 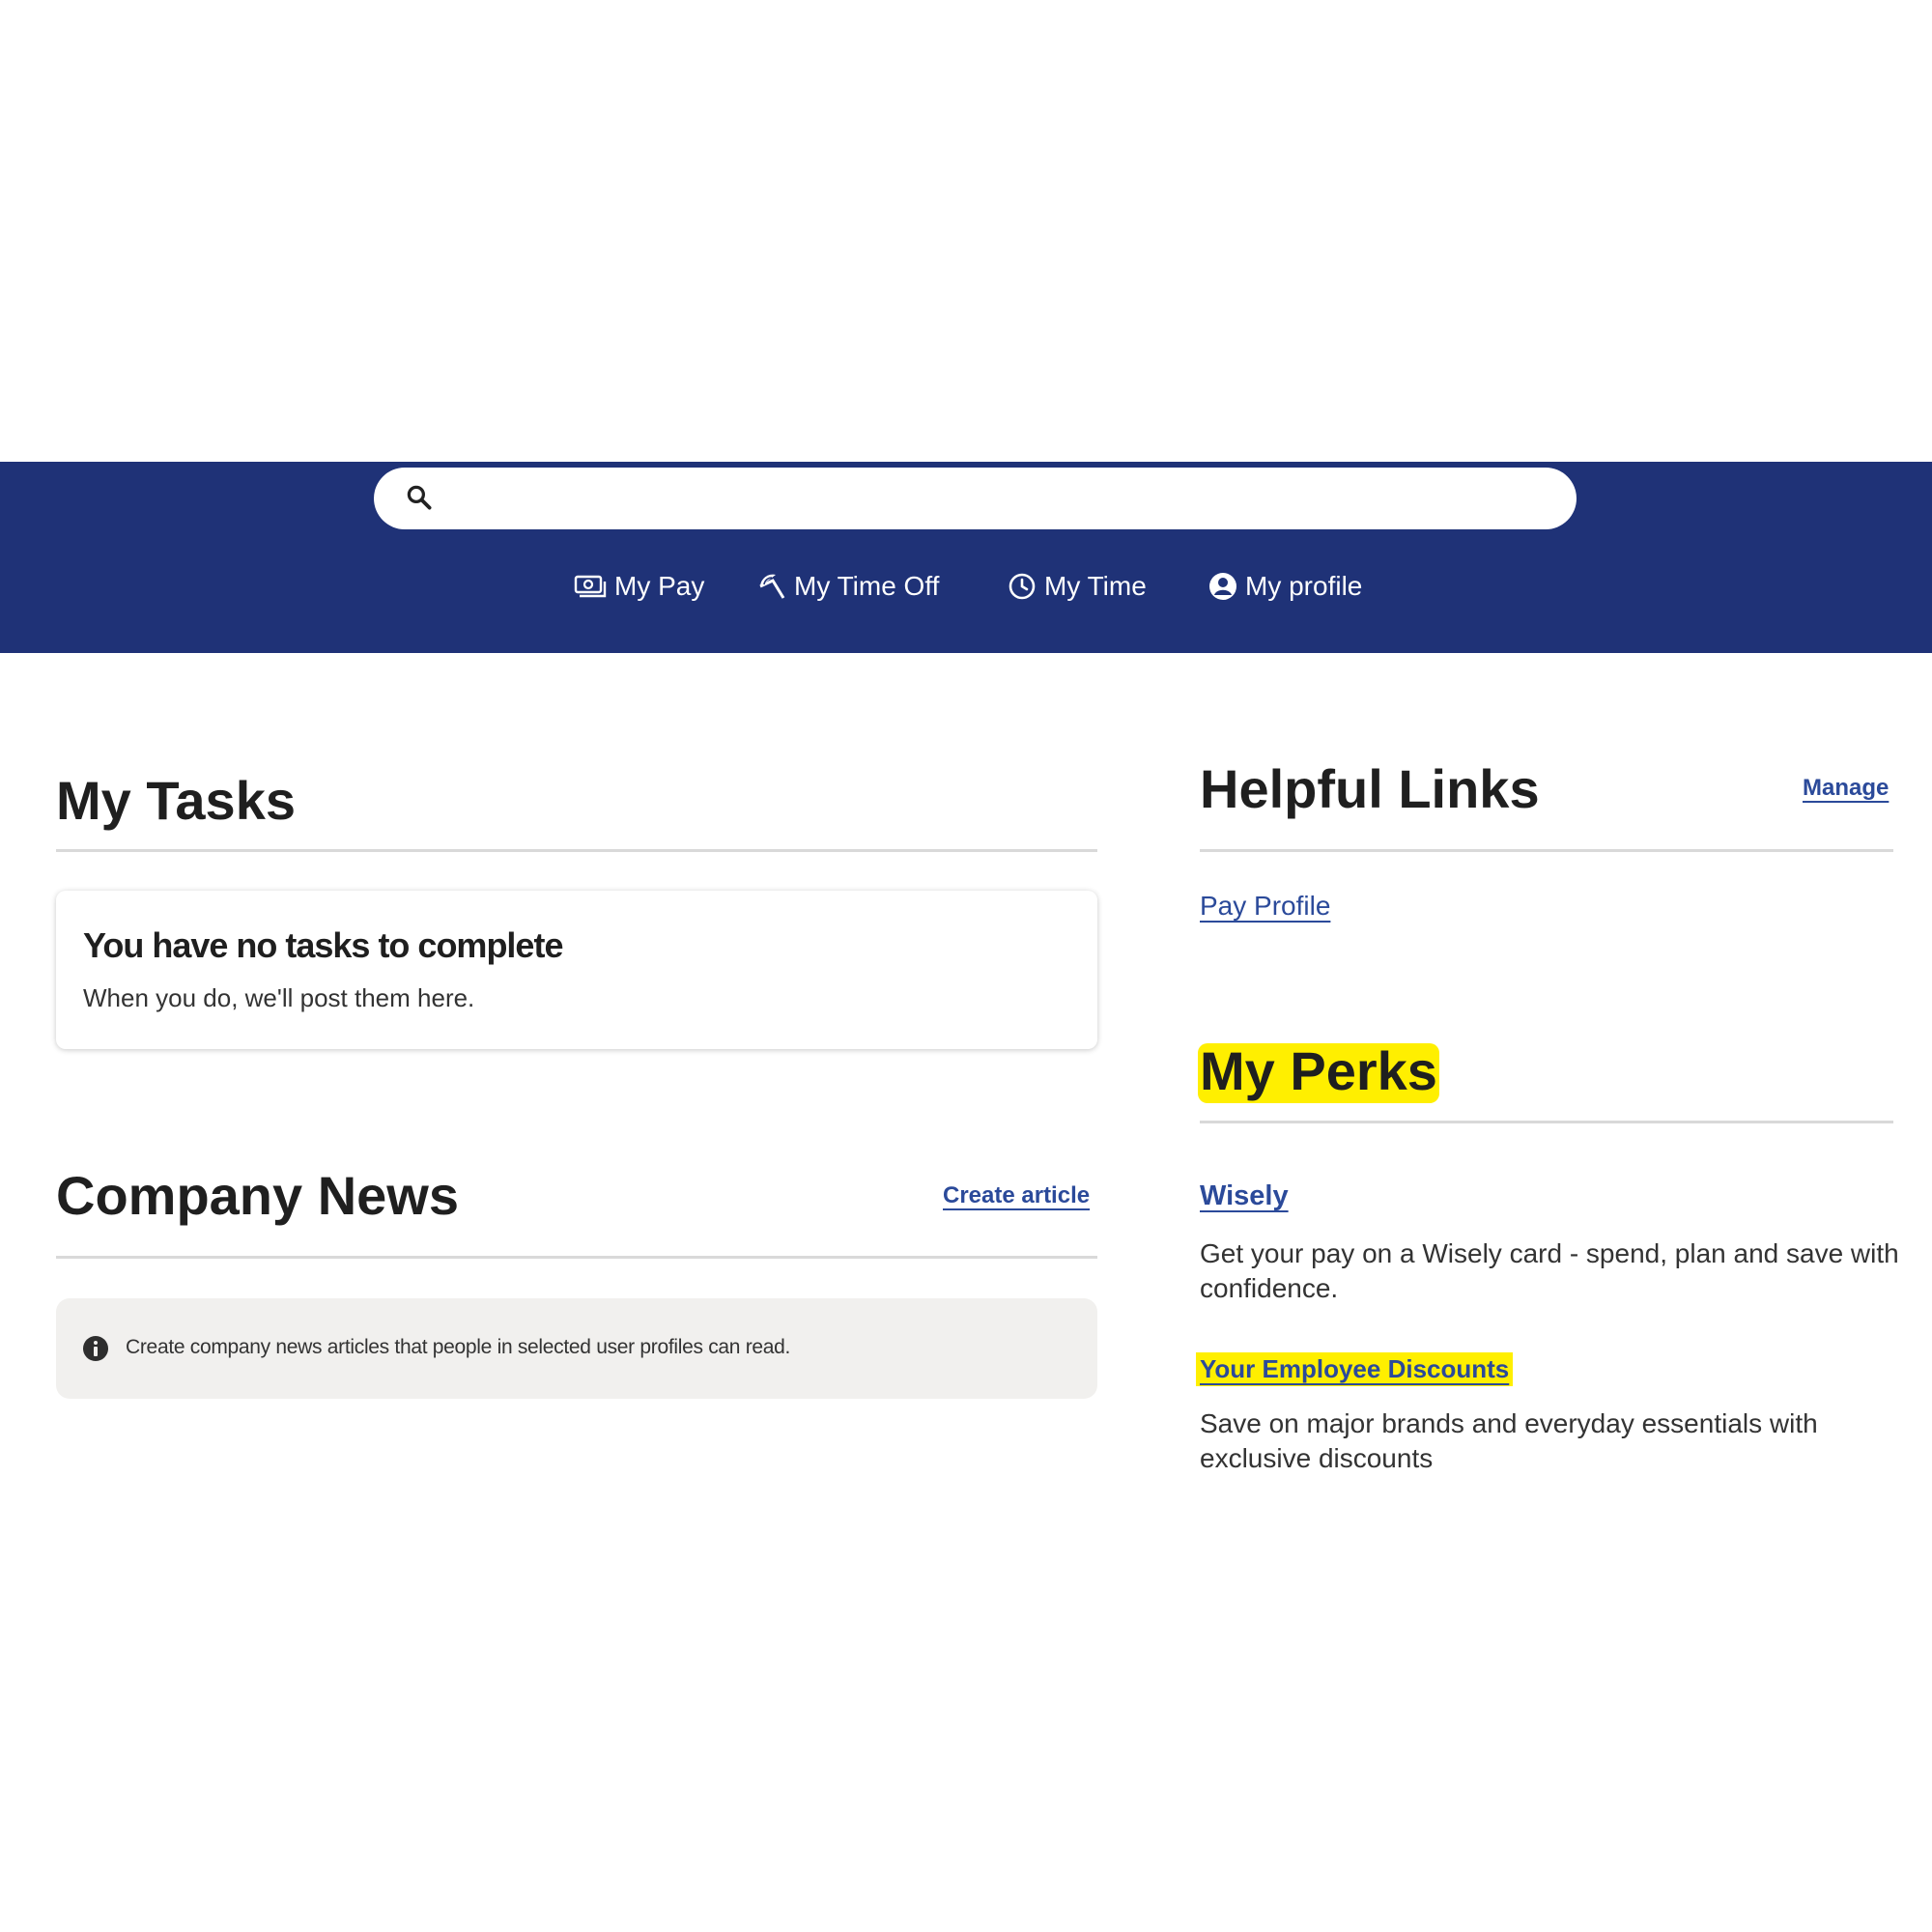 What do you see at coordinates (1304, 586) in the screenshot?
I see `nav-my-profile-label: My profile` at bounding box center [1304, 586].